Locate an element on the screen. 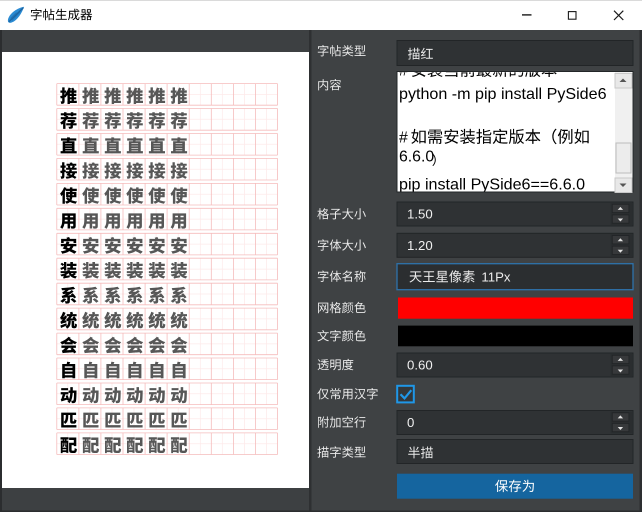  svg-text: pip install PySide6==6.6.0 is located at coordinates (492, 185).